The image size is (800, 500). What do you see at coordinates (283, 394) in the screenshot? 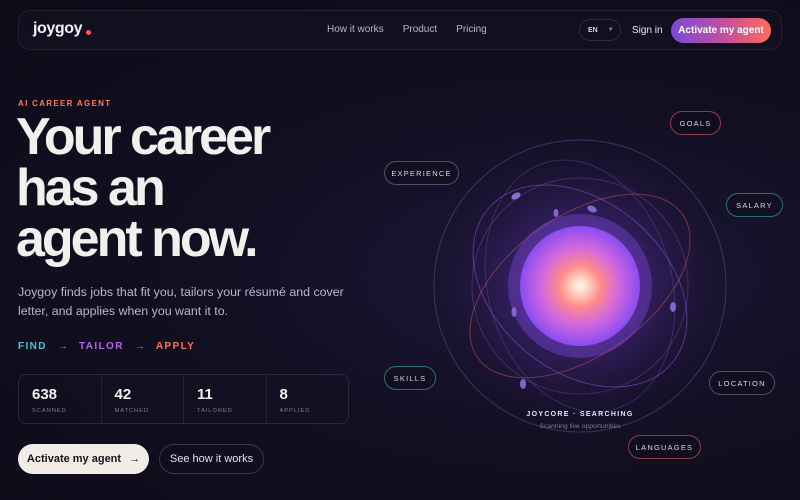
I see `stat-value: 8` at bounding box center [283, 394].